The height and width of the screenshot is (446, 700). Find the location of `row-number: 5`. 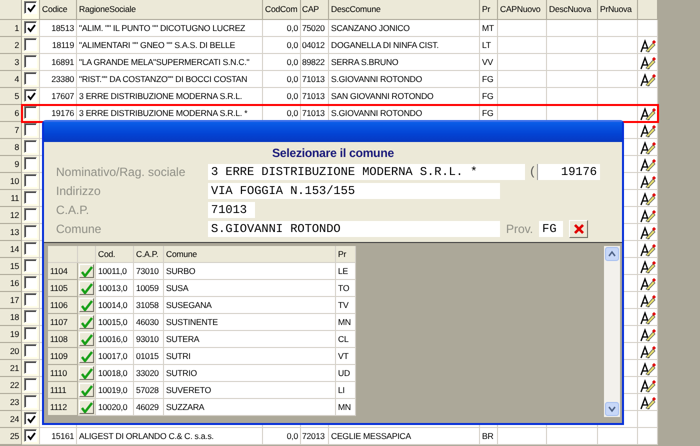

row-number: 5 is located at coordinates (11, 96).